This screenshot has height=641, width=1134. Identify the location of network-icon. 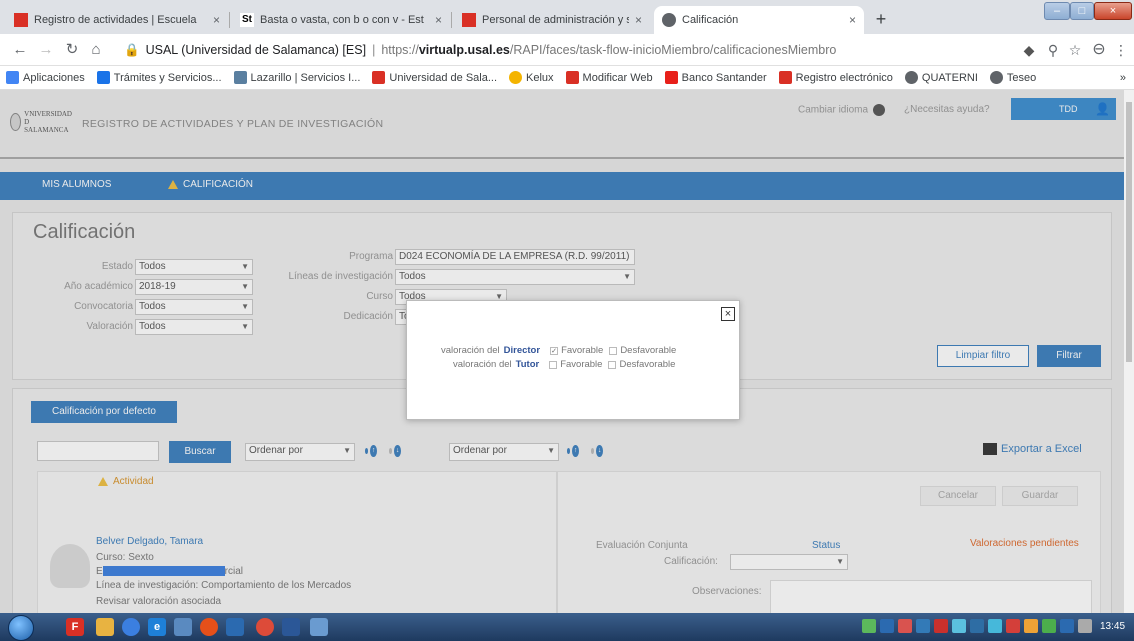
(1067, 626).